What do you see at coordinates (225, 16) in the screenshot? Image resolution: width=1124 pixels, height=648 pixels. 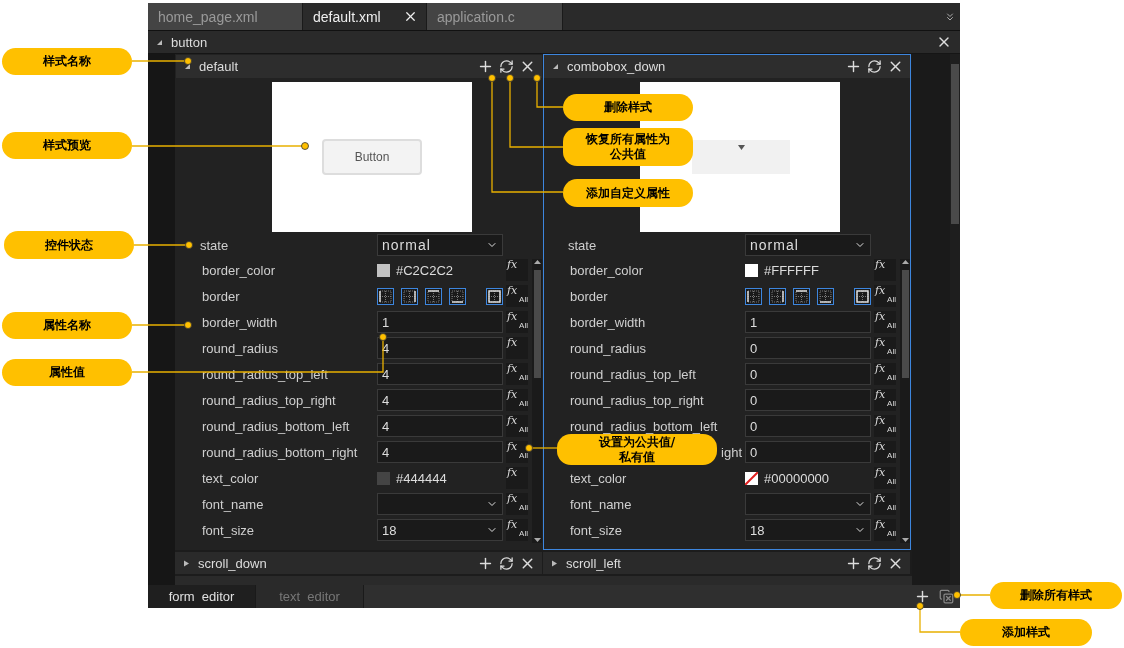 I see `file-tab: home_page.xml` at bounding box center [225, 16].